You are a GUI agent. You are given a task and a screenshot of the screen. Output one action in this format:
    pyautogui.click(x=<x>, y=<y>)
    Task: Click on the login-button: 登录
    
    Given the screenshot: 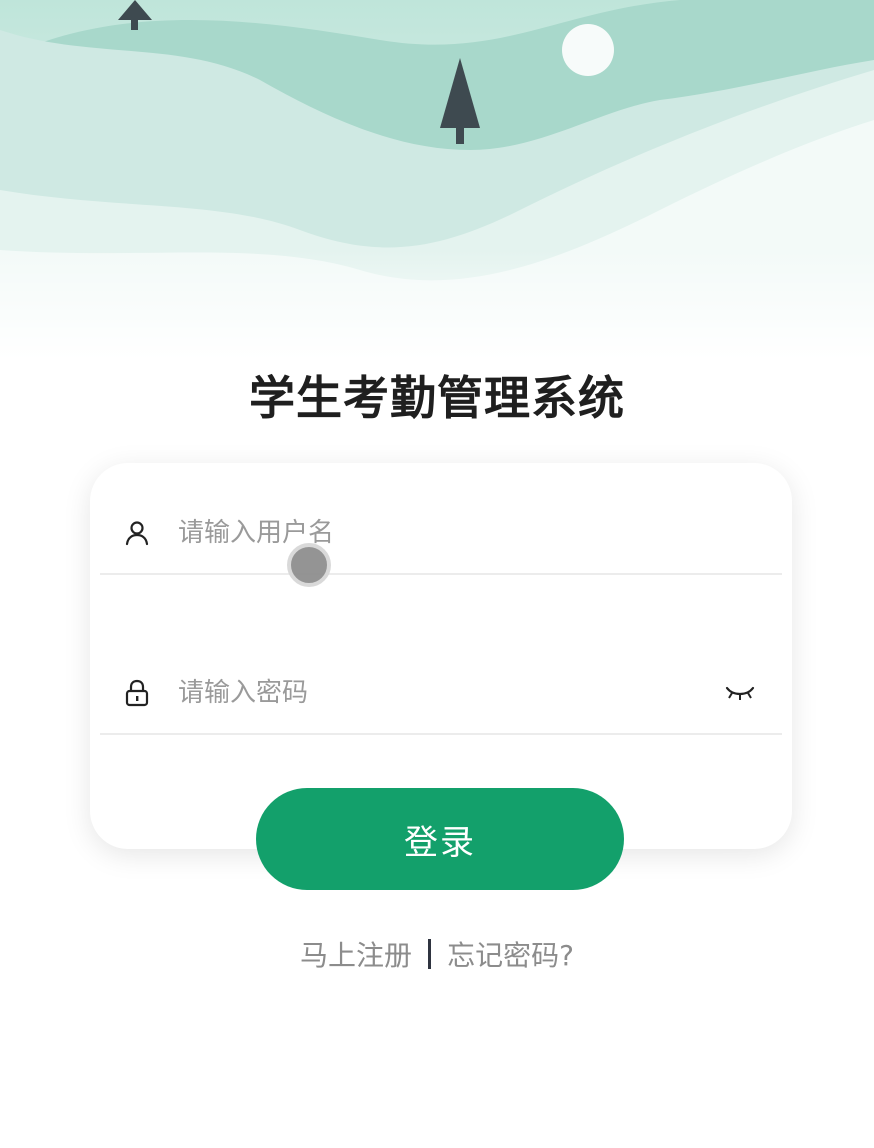 What is the action you would take?
    pyautogui.click(x=440, y=839)
    